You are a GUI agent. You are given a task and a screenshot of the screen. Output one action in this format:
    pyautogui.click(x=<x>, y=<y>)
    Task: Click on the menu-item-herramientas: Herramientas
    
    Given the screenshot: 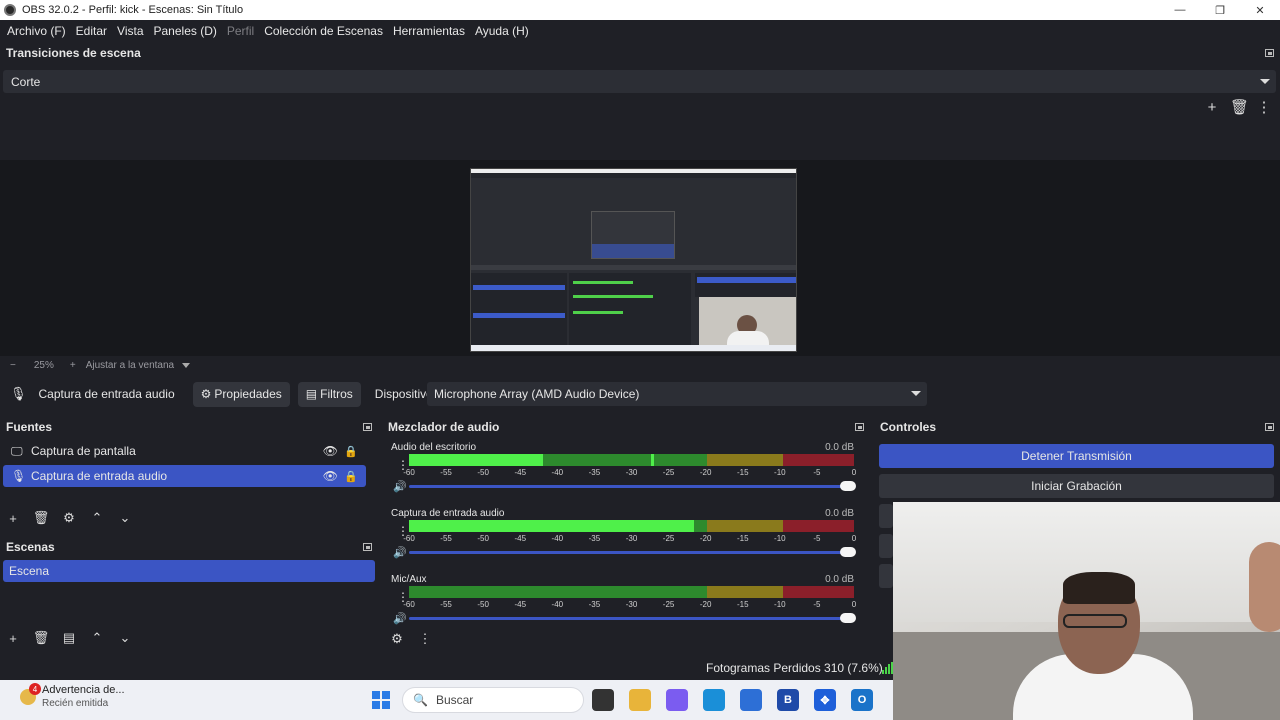 What is the action you would take?
    pyautogui.click(x=429, y=31)
    